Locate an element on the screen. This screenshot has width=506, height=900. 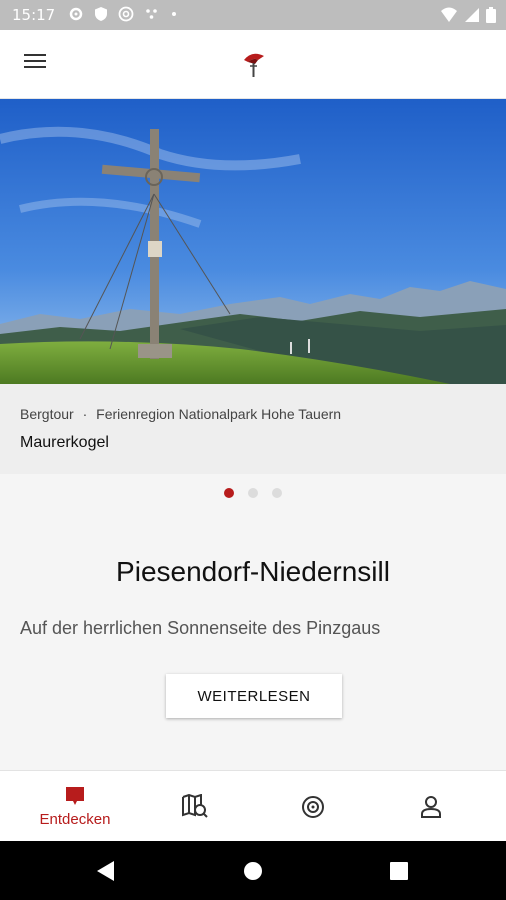
app-logo-icon is located at coordinates (254, 65).